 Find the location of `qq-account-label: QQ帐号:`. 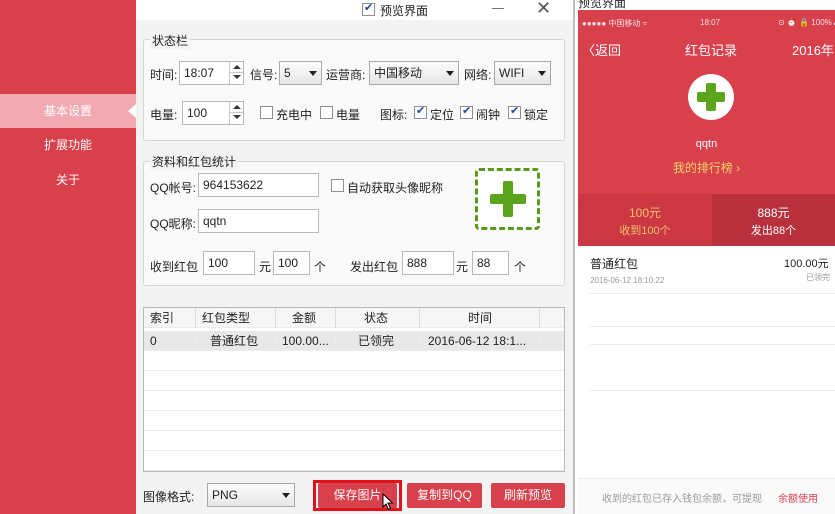

qq-account-label: QQ帐号: is located at coordinates (173, 188).